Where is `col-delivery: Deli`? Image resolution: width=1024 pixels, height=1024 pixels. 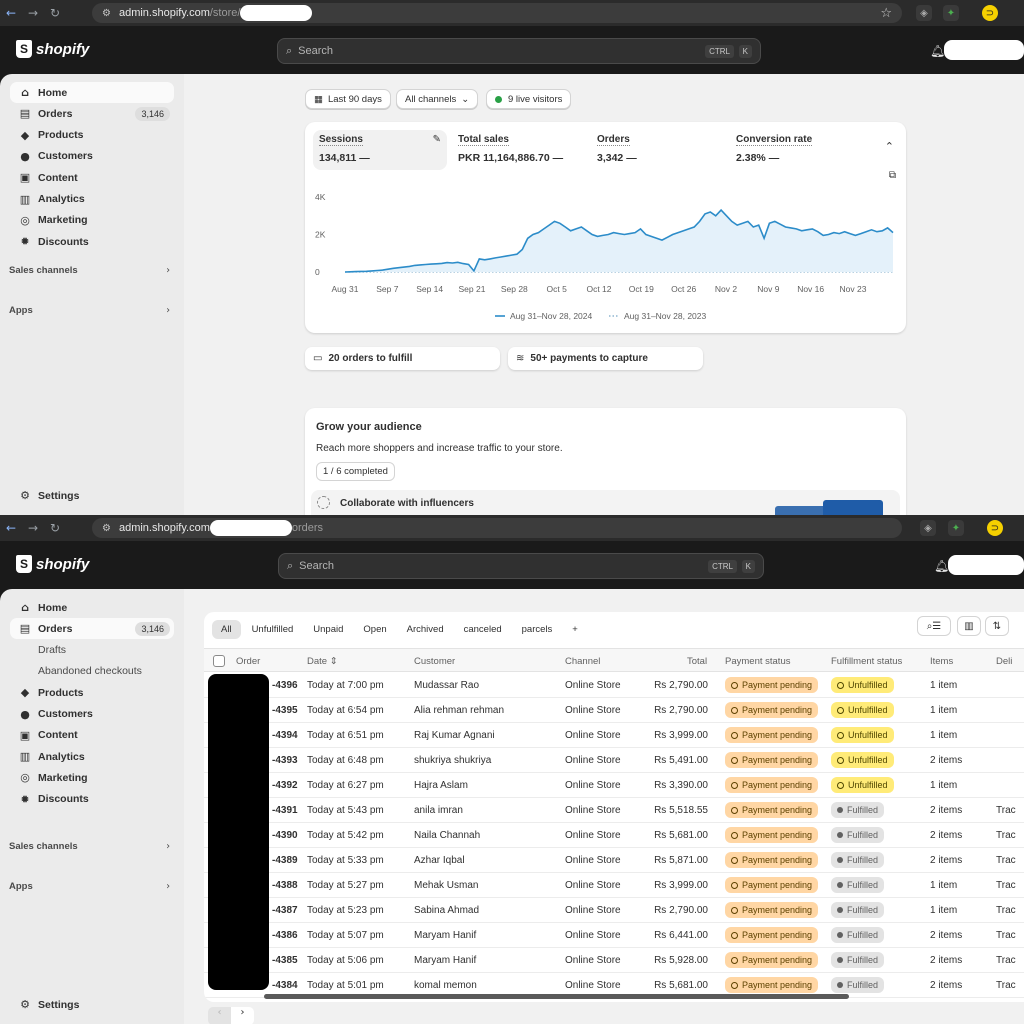 col-delivery: Deli is located at coordinates (1004, 661).